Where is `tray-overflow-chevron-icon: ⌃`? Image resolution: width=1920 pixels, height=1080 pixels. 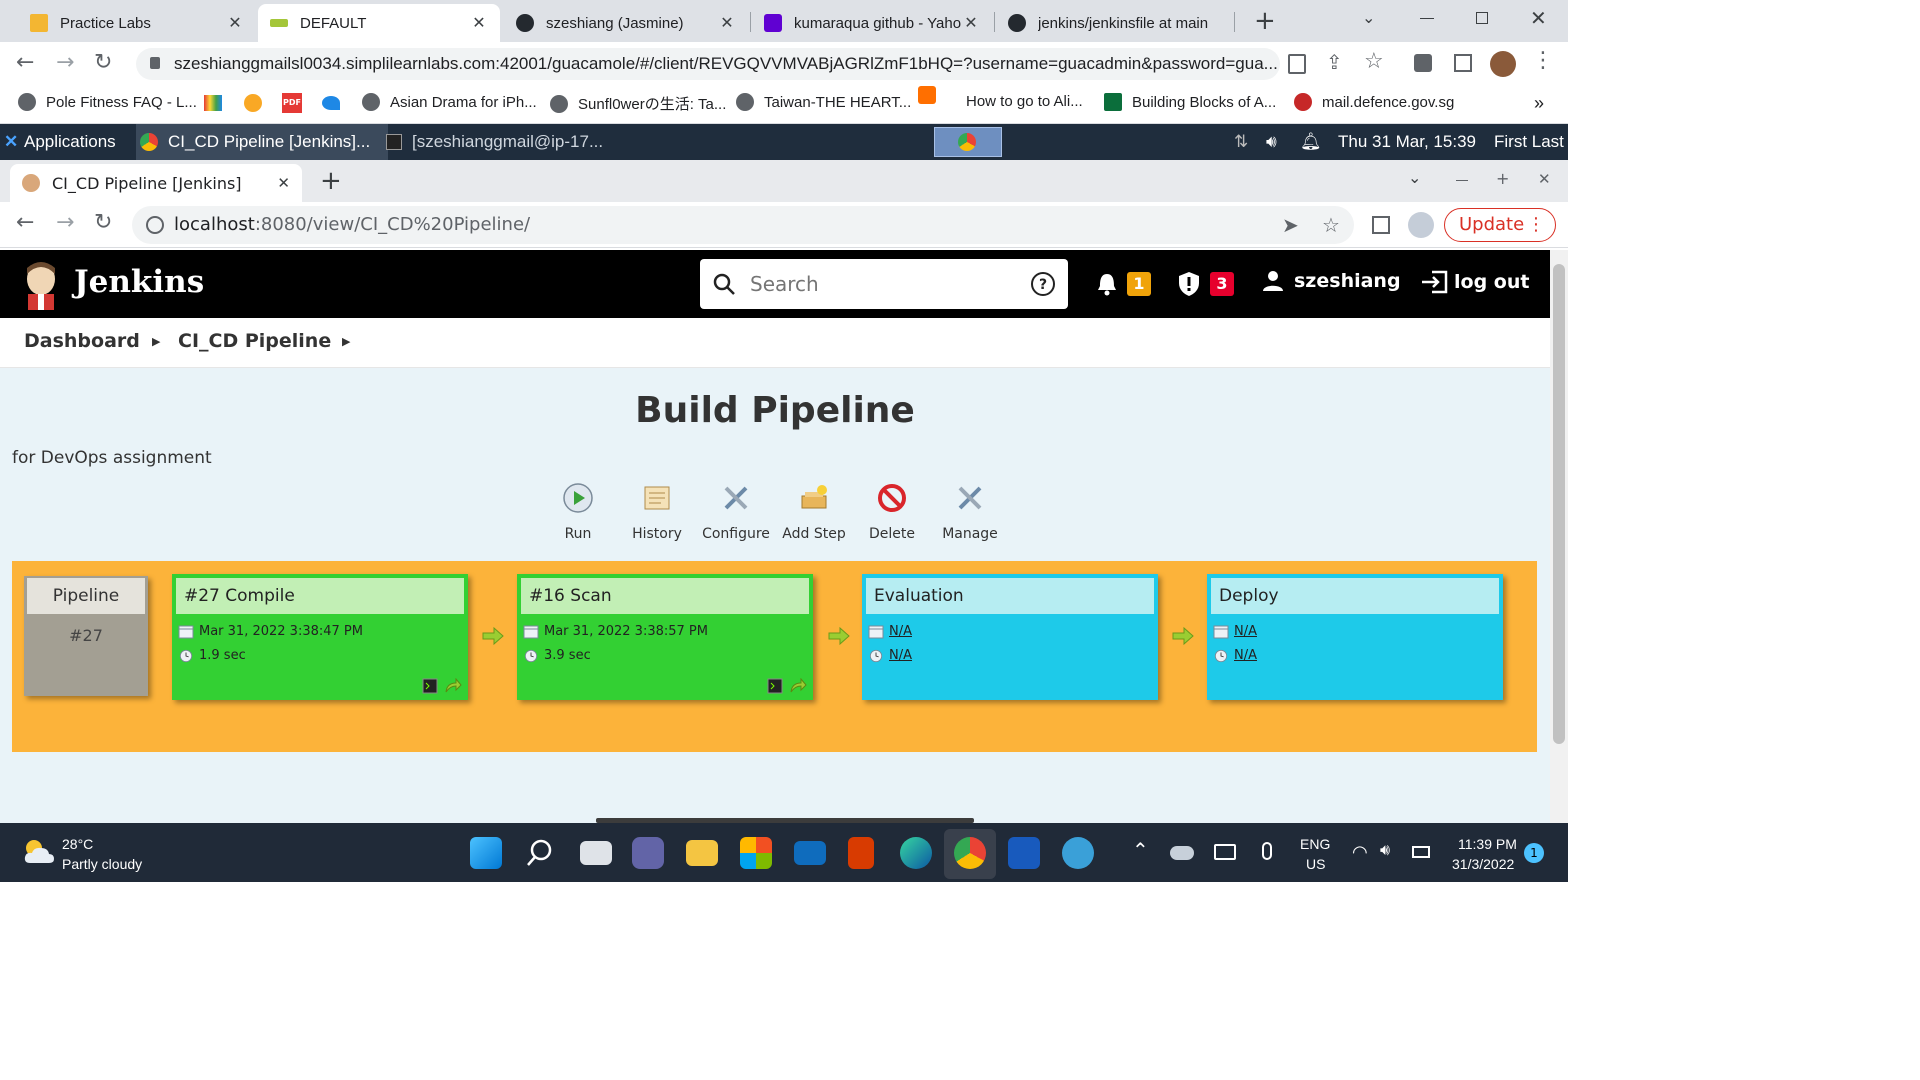 tray-overflow-chevron-icon: ⌃ is located at coordinates (1140, 850).